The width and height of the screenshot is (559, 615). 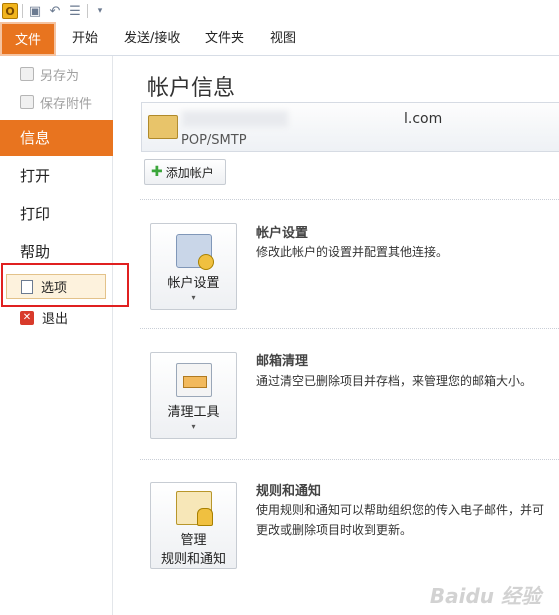 What do you see at coordinates (56, 176) in the screenshot?
I see `nav-open: 打开` at bounding box center [56, 176].